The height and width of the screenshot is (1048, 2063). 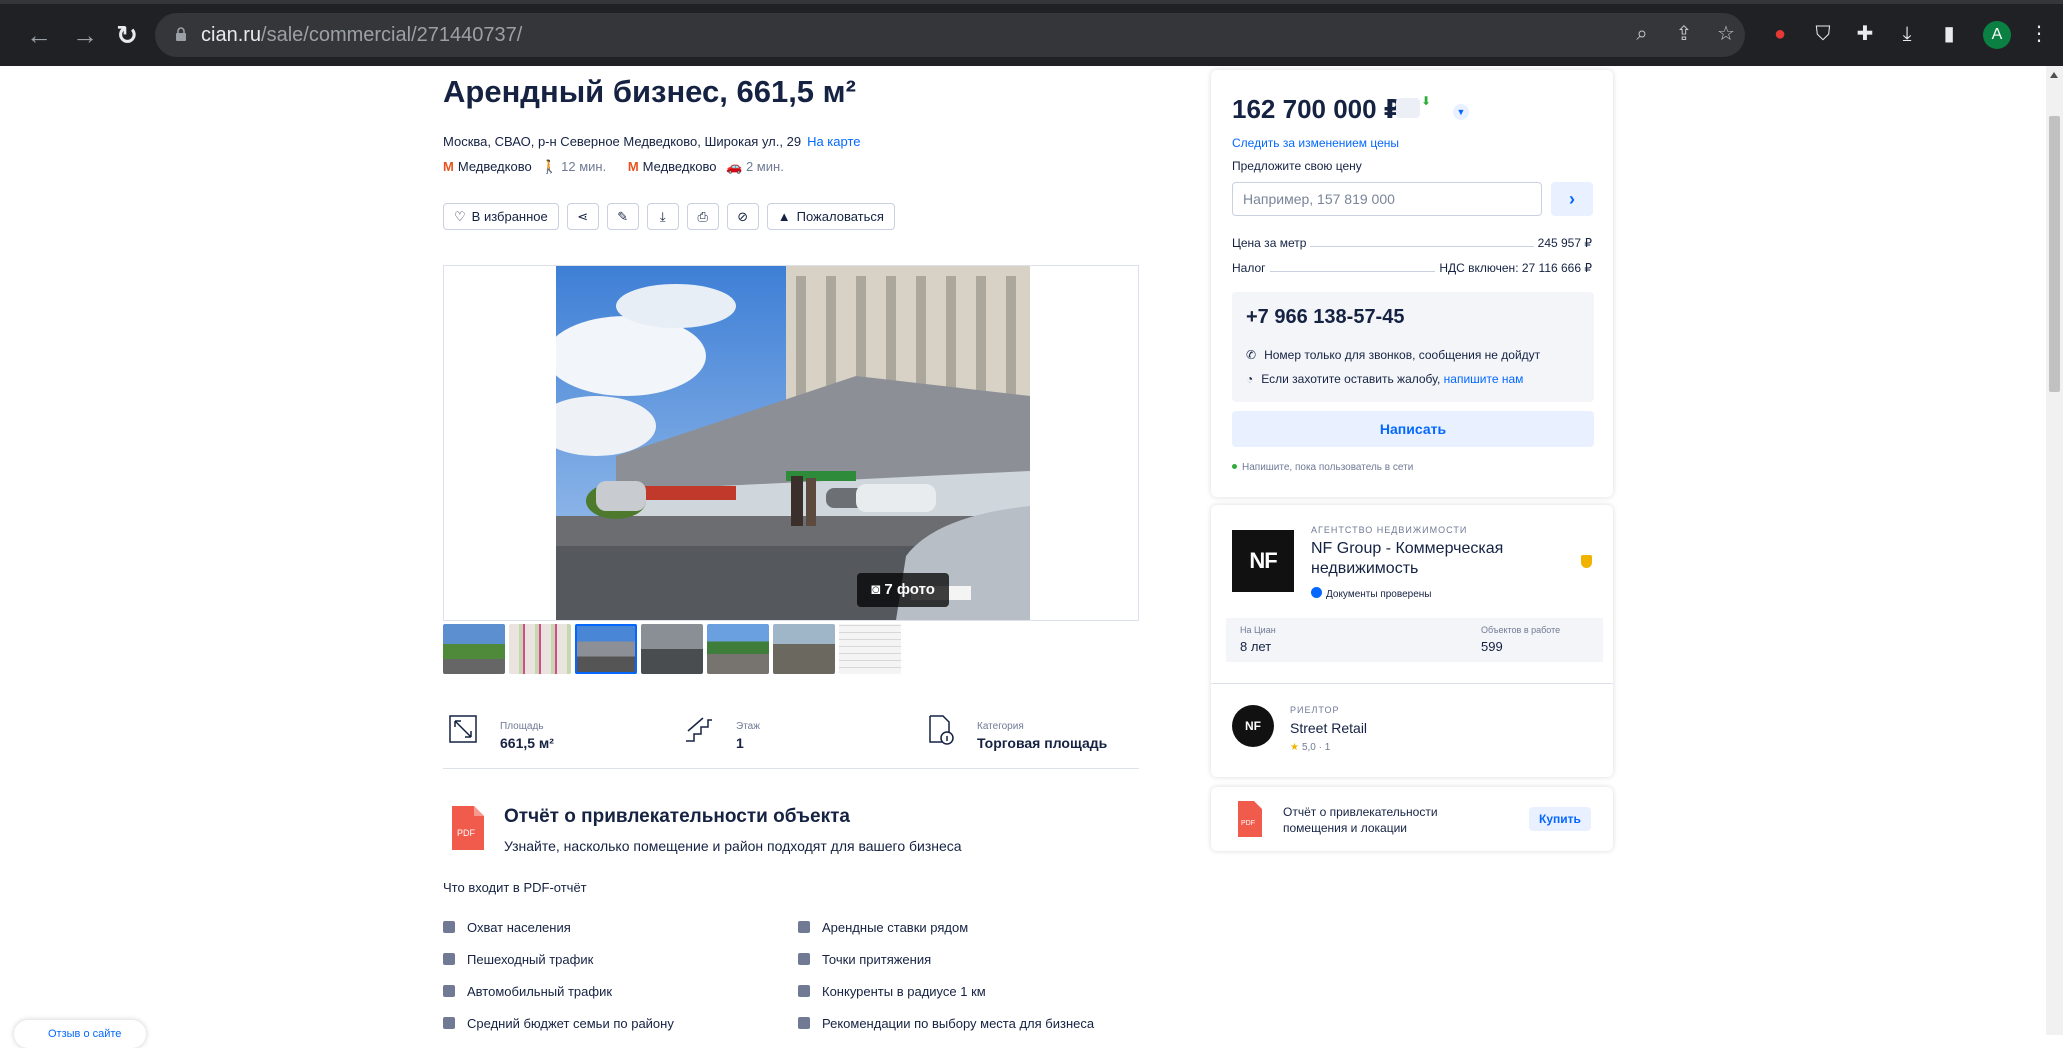 What do you see at coordinates (784, 216) in the screenshot?
I see `warning-icon: ▲` at bounding box center [784, 216].